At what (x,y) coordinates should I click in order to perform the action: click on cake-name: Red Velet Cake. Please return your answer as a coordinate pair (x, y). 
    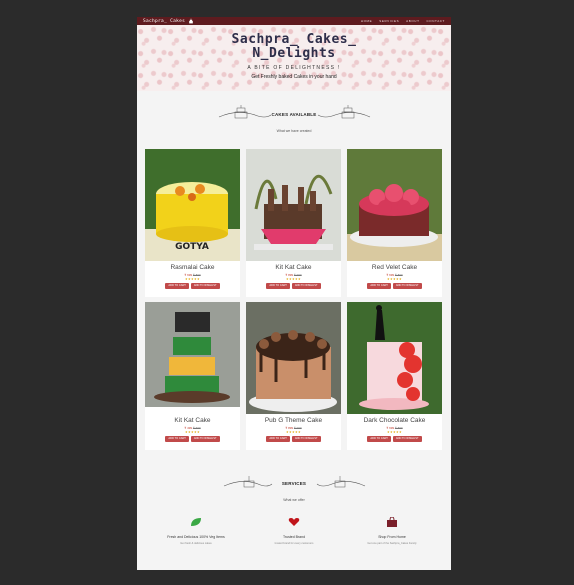
    Looking at the image, I should click on (394, 267).